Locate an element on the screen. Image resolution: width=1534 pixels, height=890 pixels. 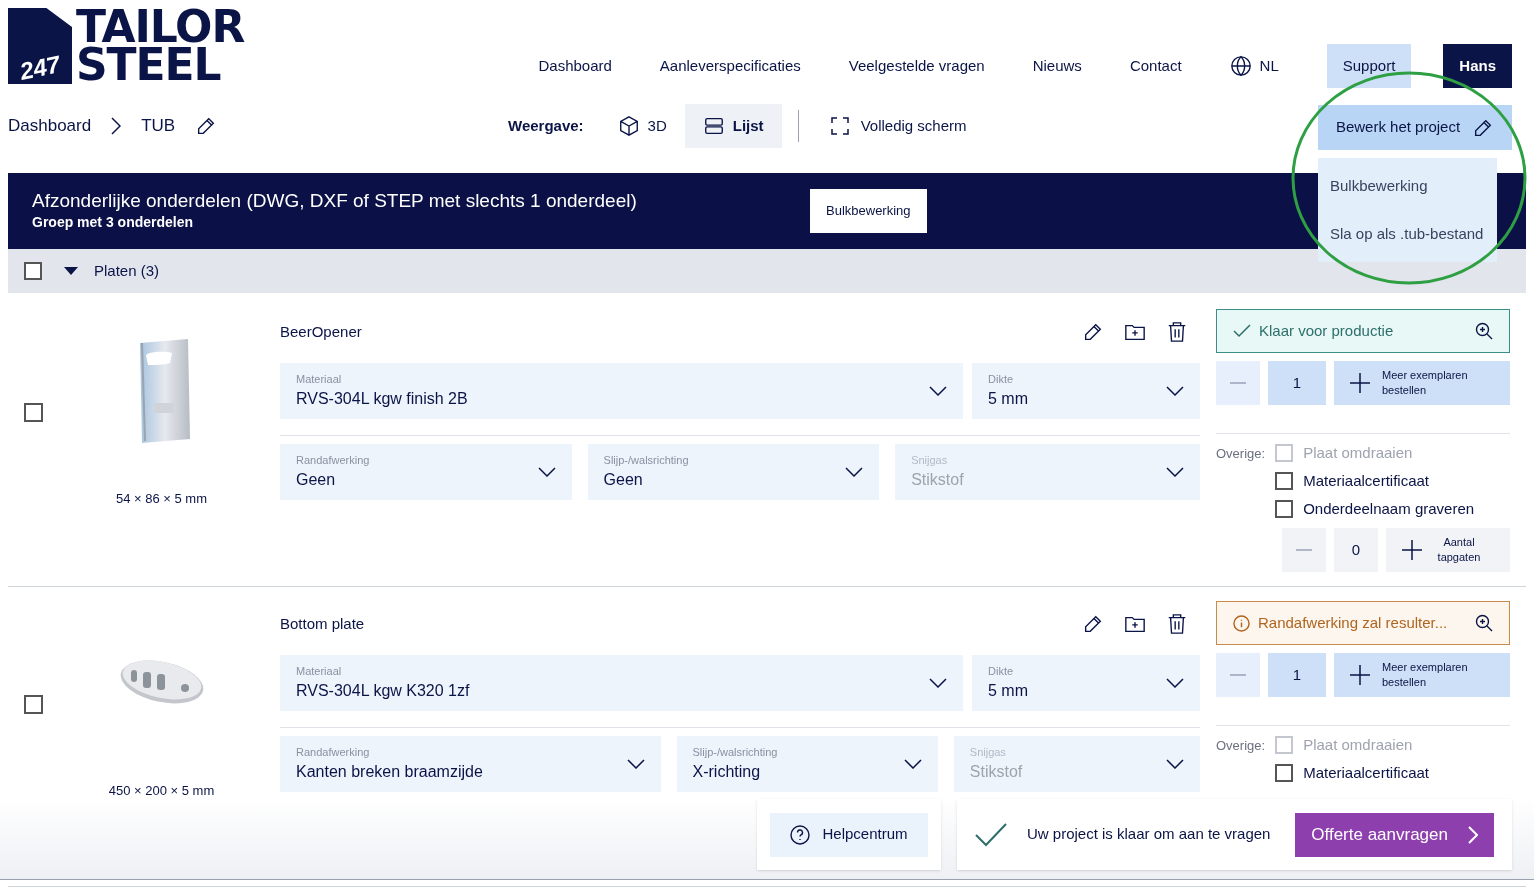
menu-item: Bulkbewerking is located at coordinates (1407, 186).